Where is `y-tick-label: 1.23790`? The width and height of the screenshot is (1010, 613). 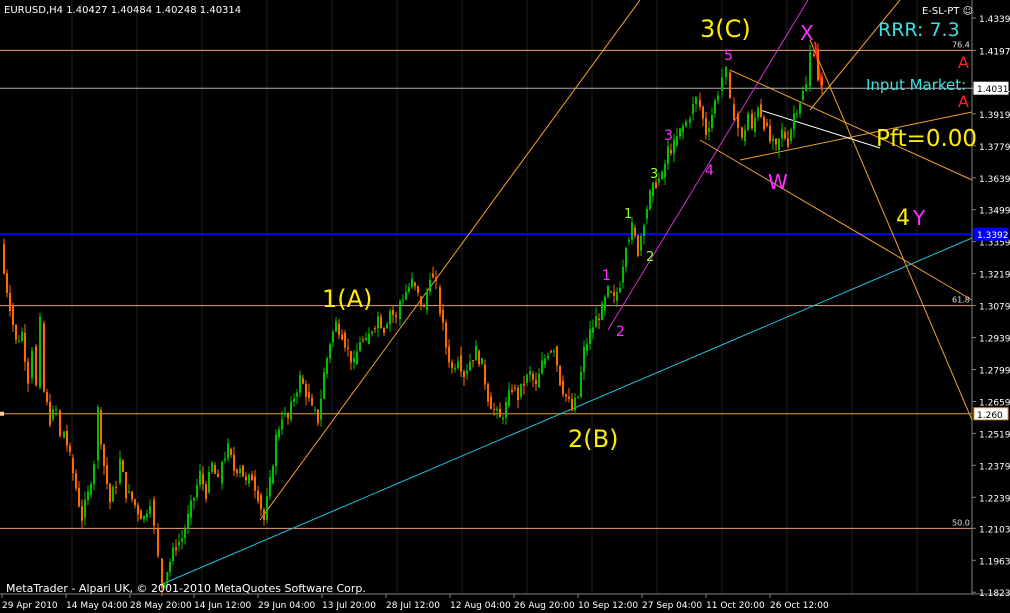
y-tick-label: 1.23790 is located at coordinates (994, 467).